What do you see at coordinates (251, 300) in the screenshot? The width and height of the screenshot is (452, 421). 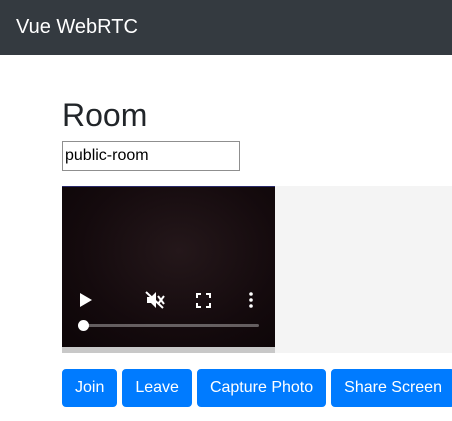 I see `more-vertical-icon` at bounding box center [251, 300].